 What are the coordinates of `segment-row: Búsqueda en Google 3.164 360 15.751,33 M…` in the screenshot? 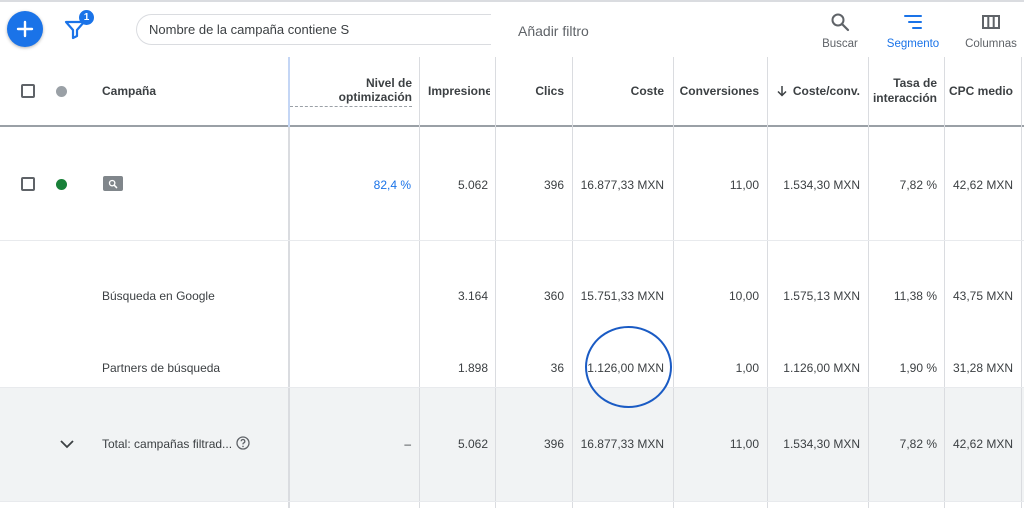 It's located at (512, 277).